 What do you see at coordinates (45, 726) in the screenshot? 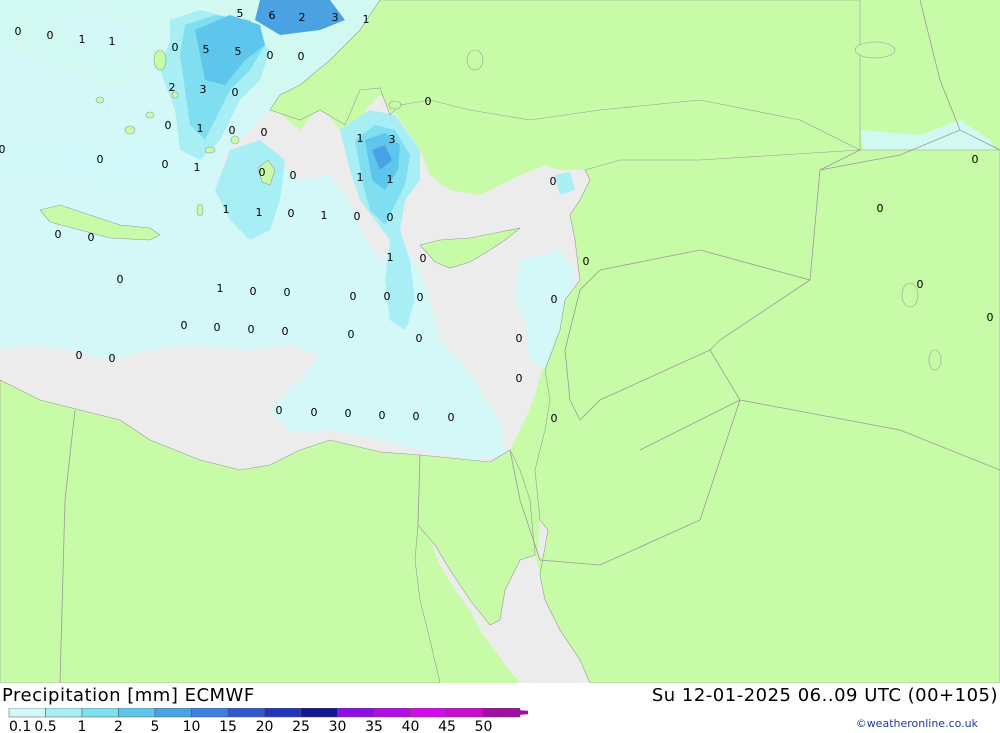
I see `legend-label: 0.5` at bounding box center [45, 726].